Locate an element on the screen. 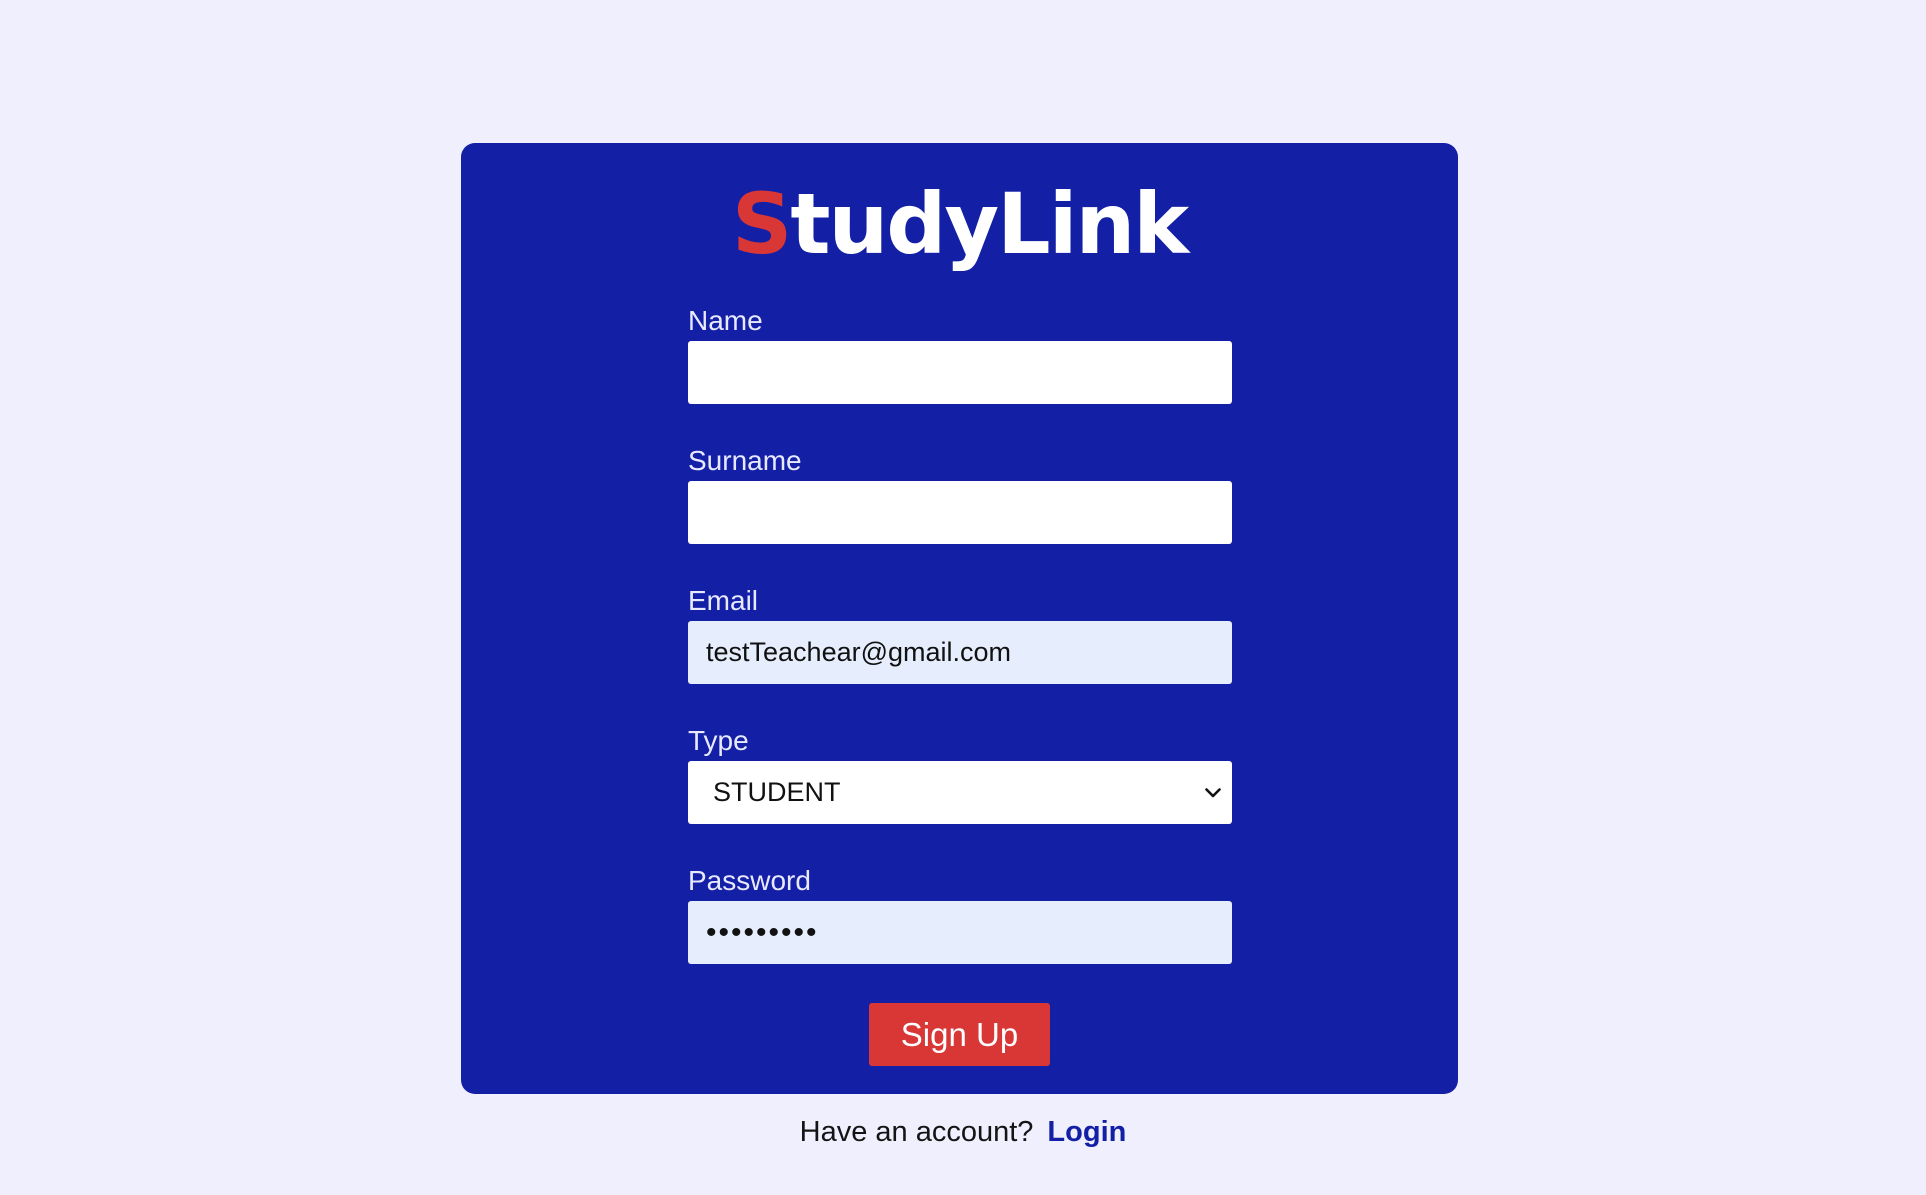 This screenshot has height=1195, width=1926. login-prompt: Have an account? Login is located at coordinates (963, 1132).